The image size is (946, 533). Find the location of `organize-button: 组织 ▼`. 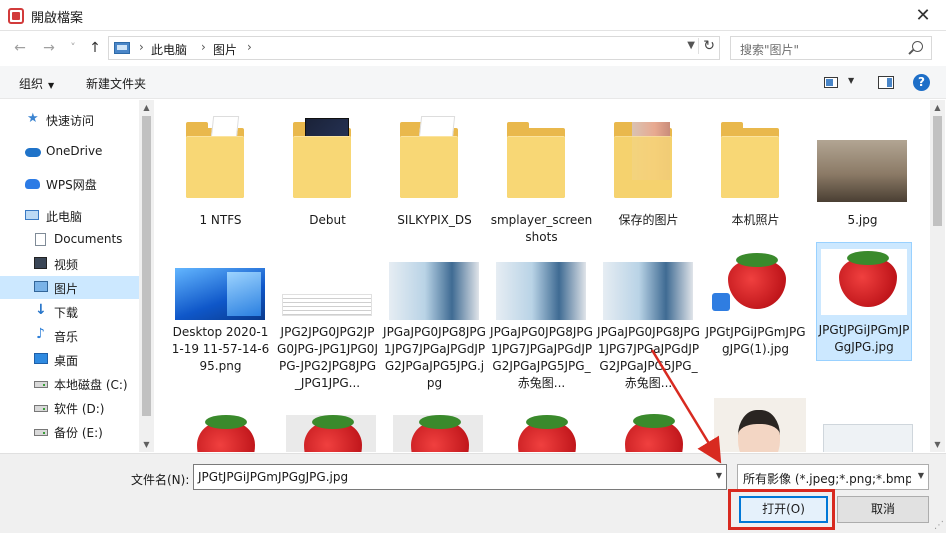

organize-button: 组织 ▼ is located at coordinates (36, 83).